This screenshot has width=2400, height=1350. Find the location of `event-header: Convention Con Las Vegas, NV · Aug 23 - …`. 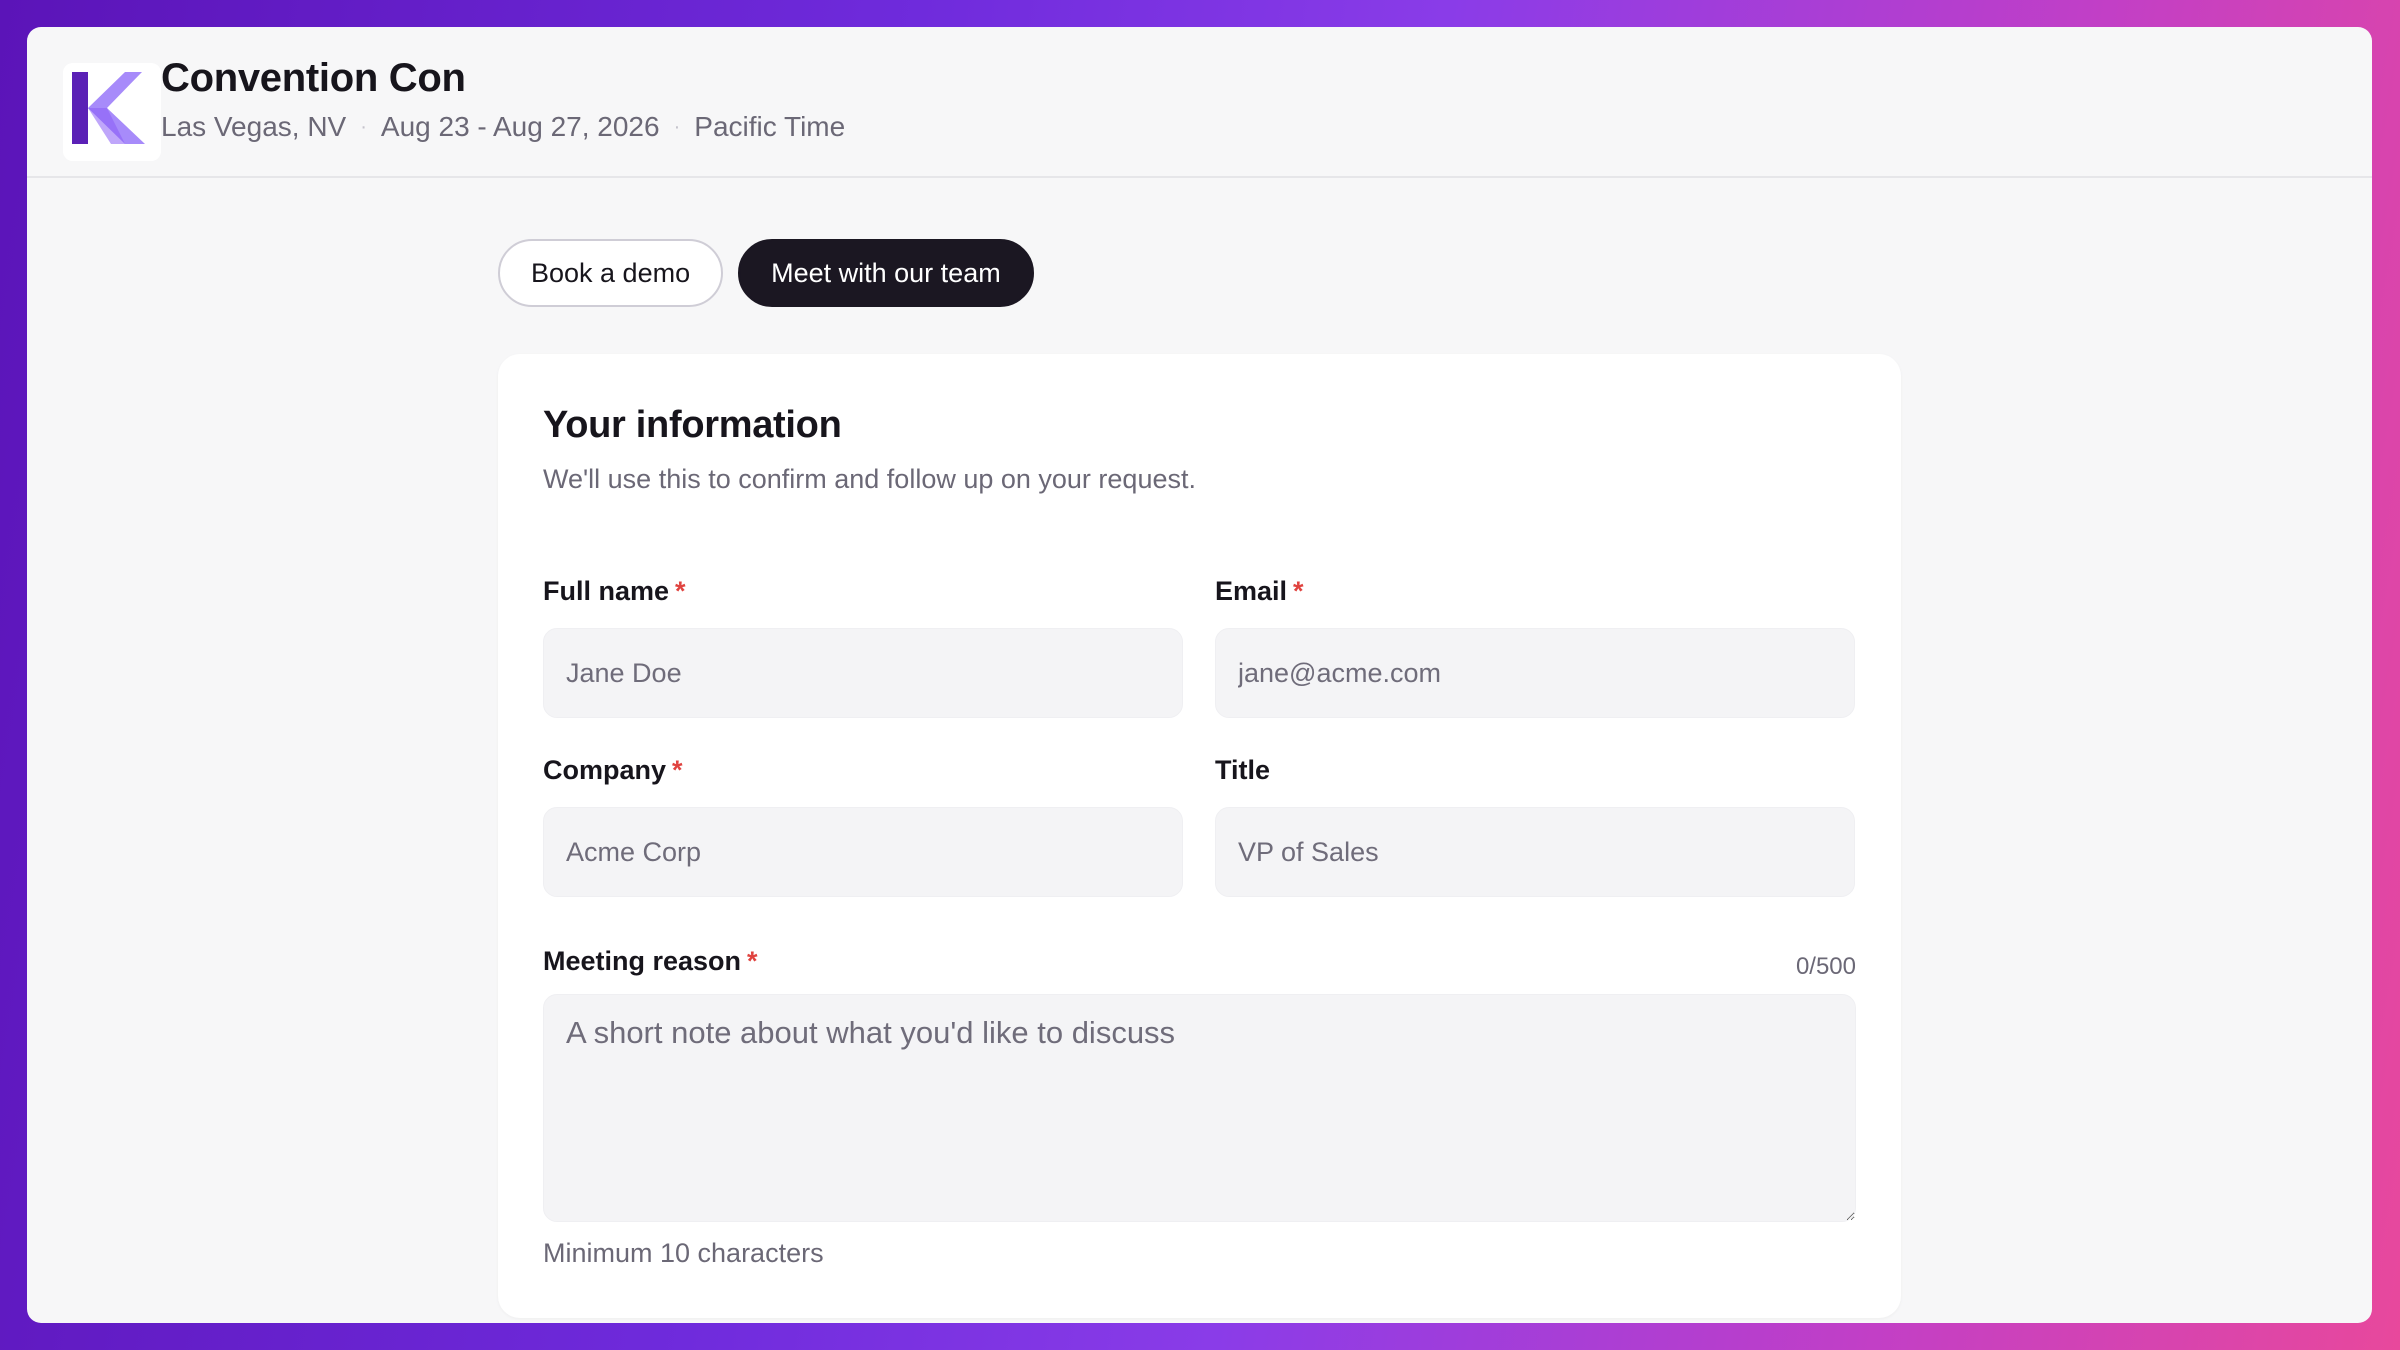

event-header: Convention Con Las Vegas, NV · Aug 23 - … is located at coordinates (1199, 102).